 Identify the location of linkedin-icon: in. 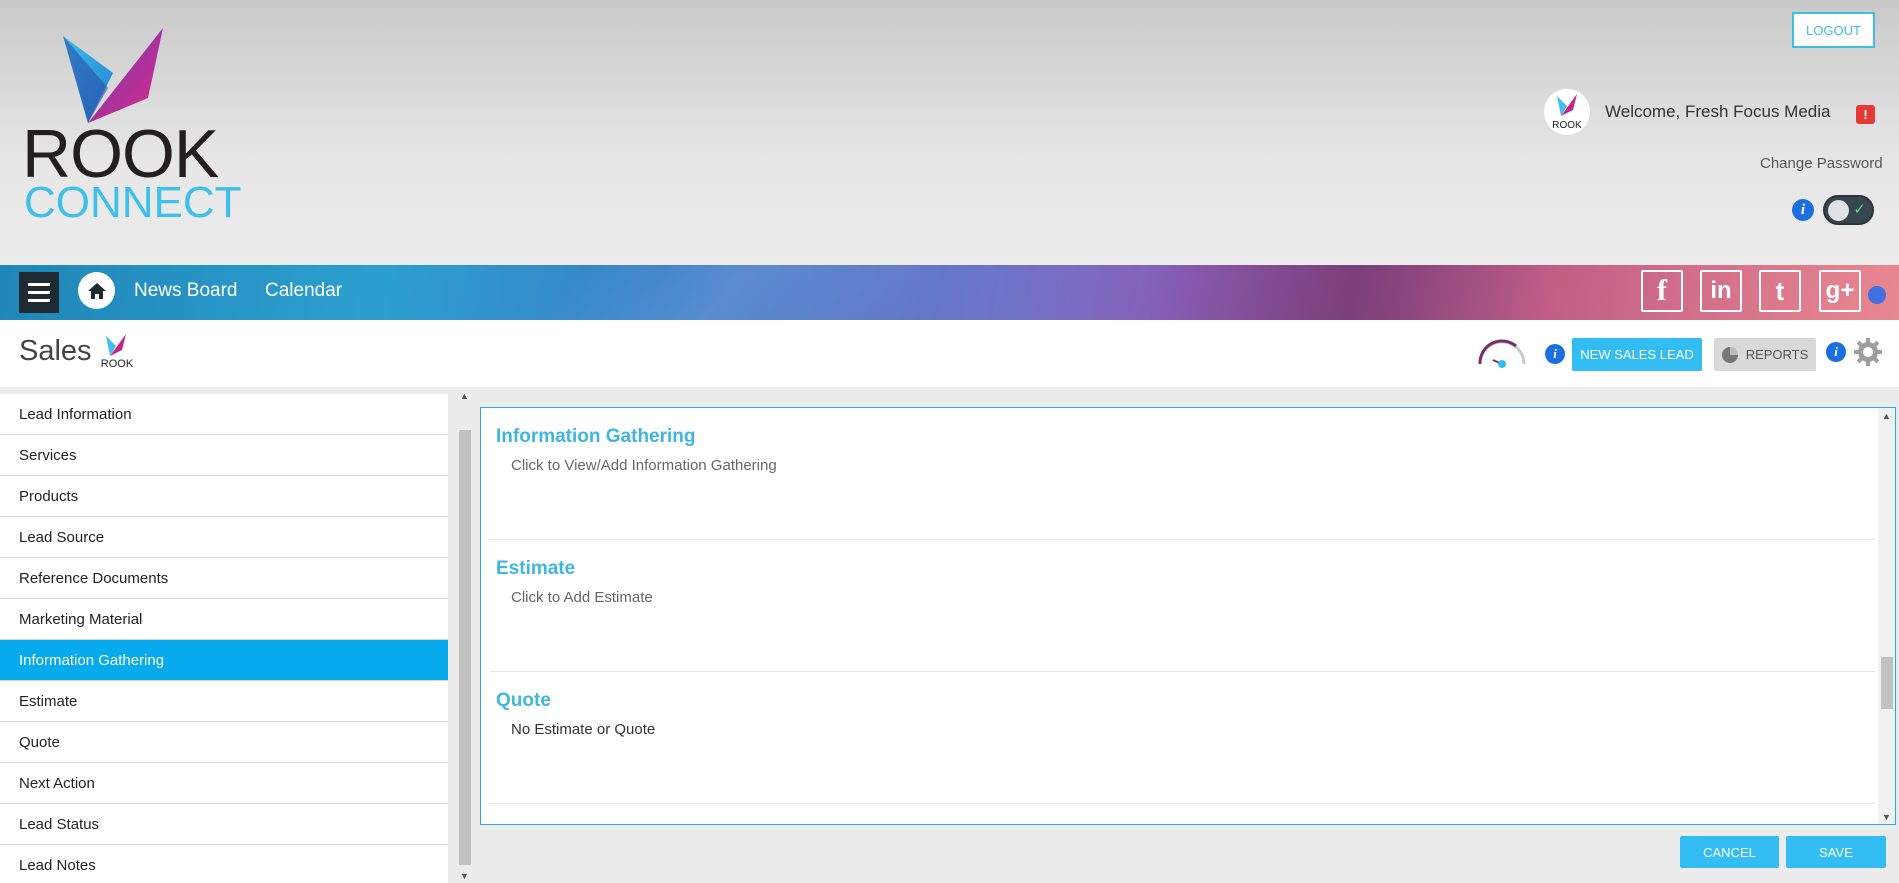
(1721, 291).